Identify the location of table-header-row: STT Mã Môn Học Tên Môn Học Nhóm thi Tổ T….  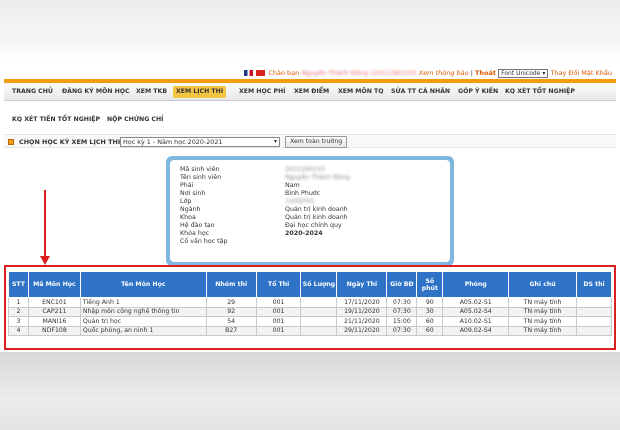
(310, 284).